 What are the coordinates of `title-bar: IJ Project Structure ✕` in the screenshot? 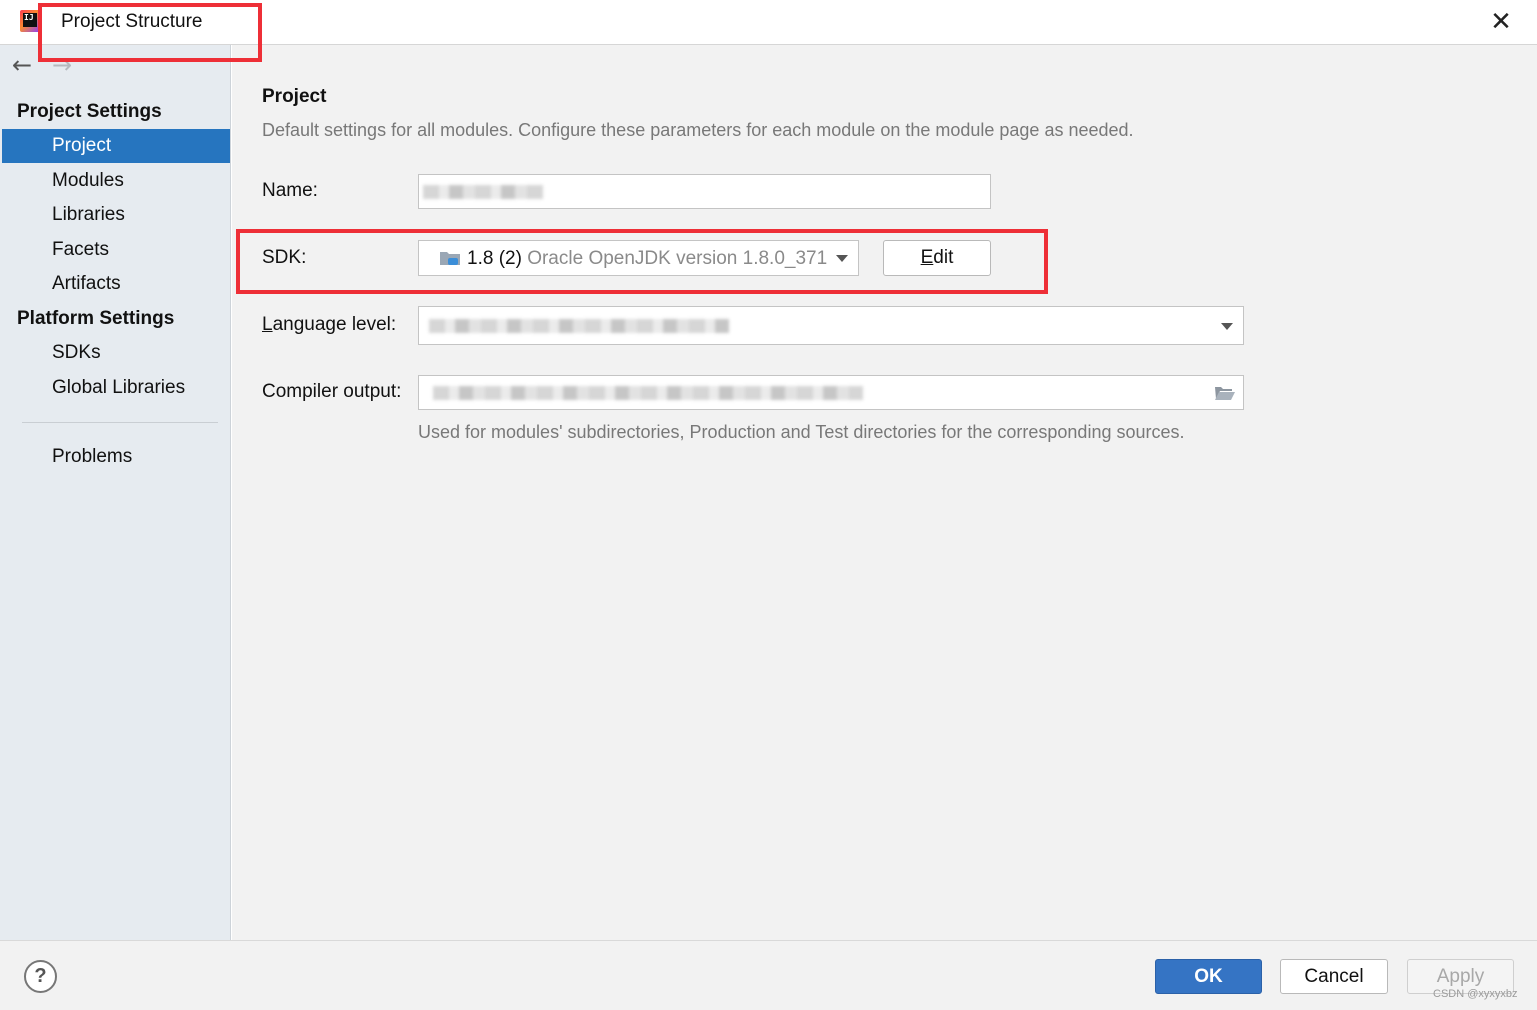 It's located at (768, 22).